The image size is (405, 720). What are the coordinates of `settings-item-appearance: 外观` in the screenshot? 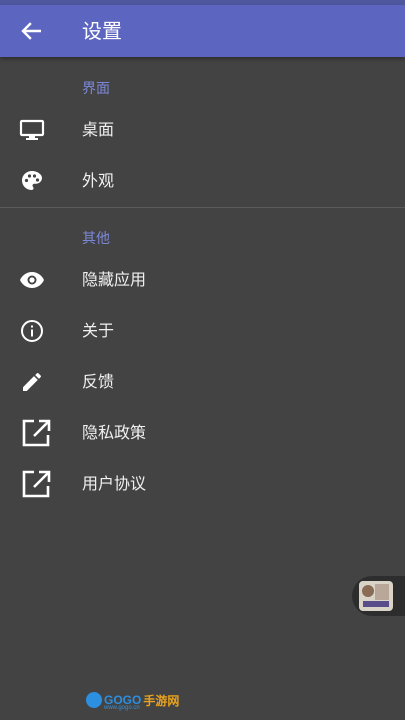 It's located at (202, 181).